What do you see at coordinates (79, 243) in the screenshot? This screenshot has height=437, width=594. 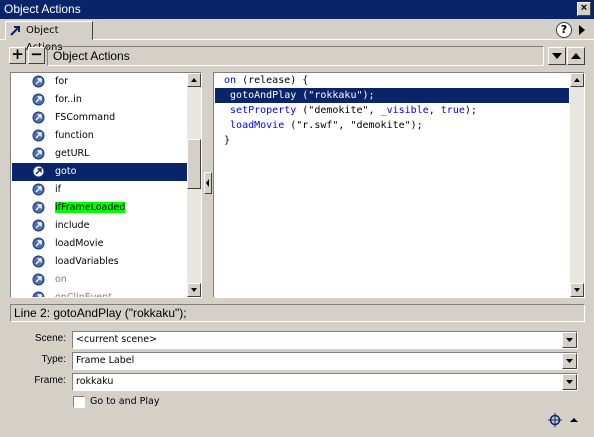 I see `list-item-label: loadMovie` at bounding box center [79, 243].